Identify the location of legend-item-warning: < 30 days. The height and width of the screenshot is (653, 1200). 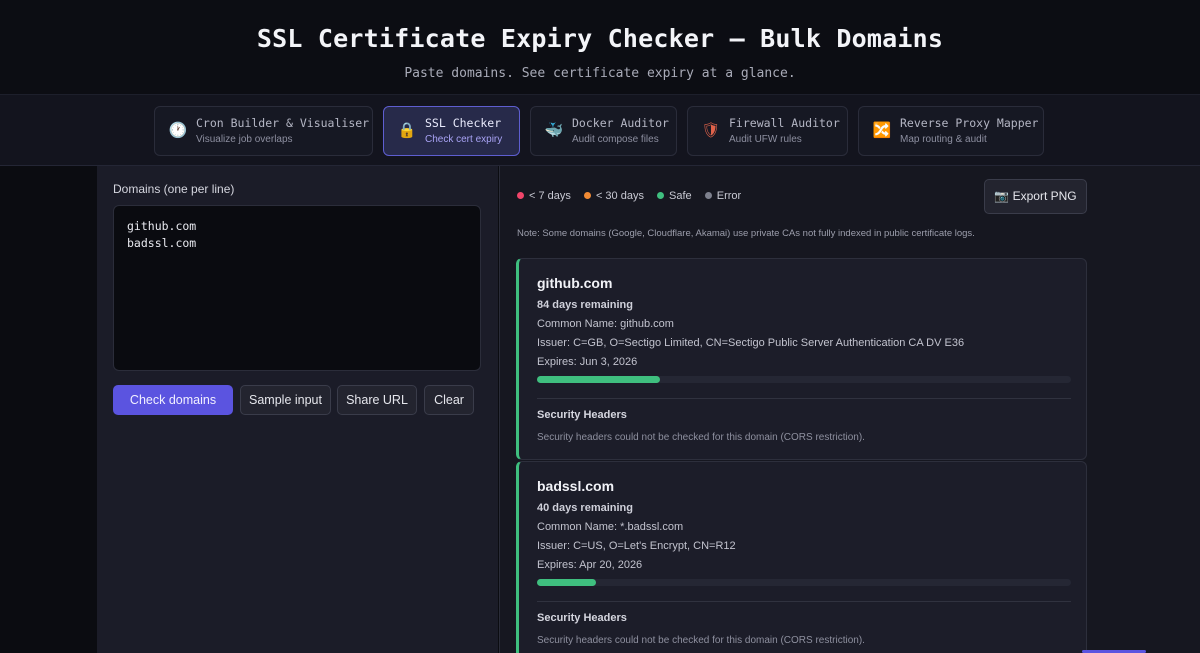
(613, 196).